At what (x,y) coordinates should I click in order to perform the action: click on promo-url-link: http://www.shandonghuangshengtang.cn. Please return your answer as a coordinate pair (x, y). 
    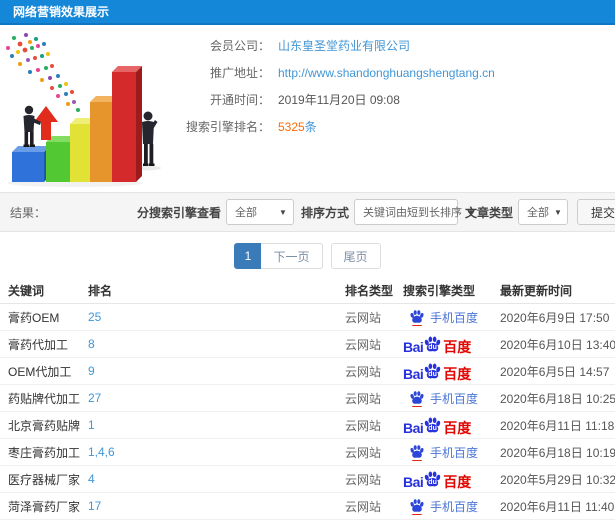
    Looking at the image, I should click on (386, 73).